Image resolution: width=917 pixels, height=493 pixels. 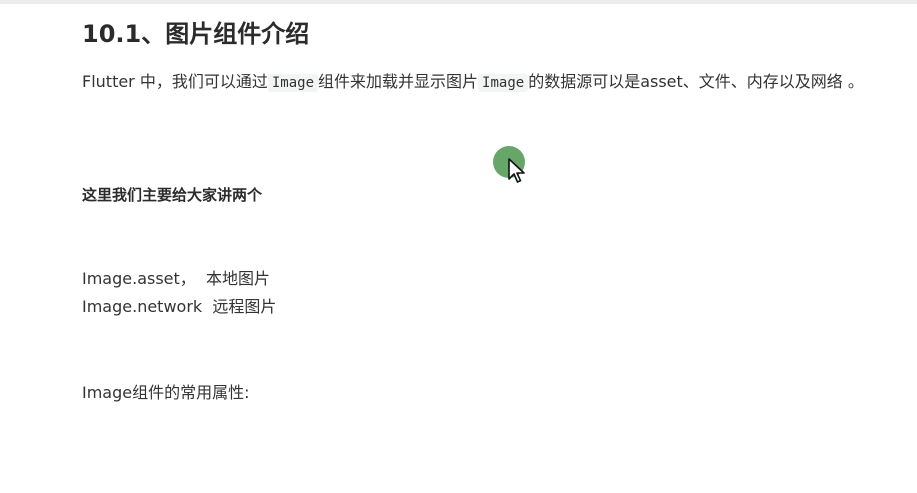 I want to click on intro-text-3: 的数据源可以是asset、文件、内存以及网络 。, so click(x=696, y=81).